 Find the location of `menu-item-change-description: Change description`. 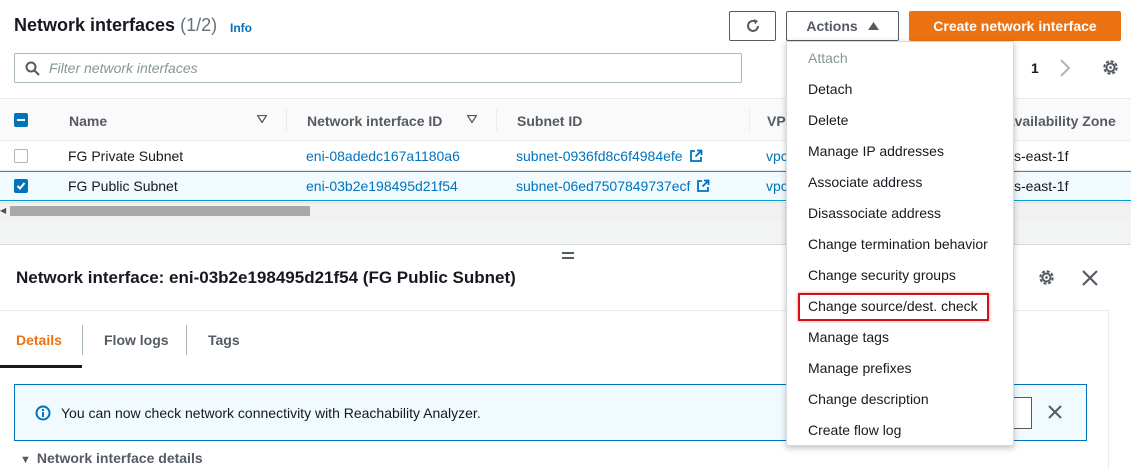

menu-item-change-description: Change description is located at coordinates (868, 399).